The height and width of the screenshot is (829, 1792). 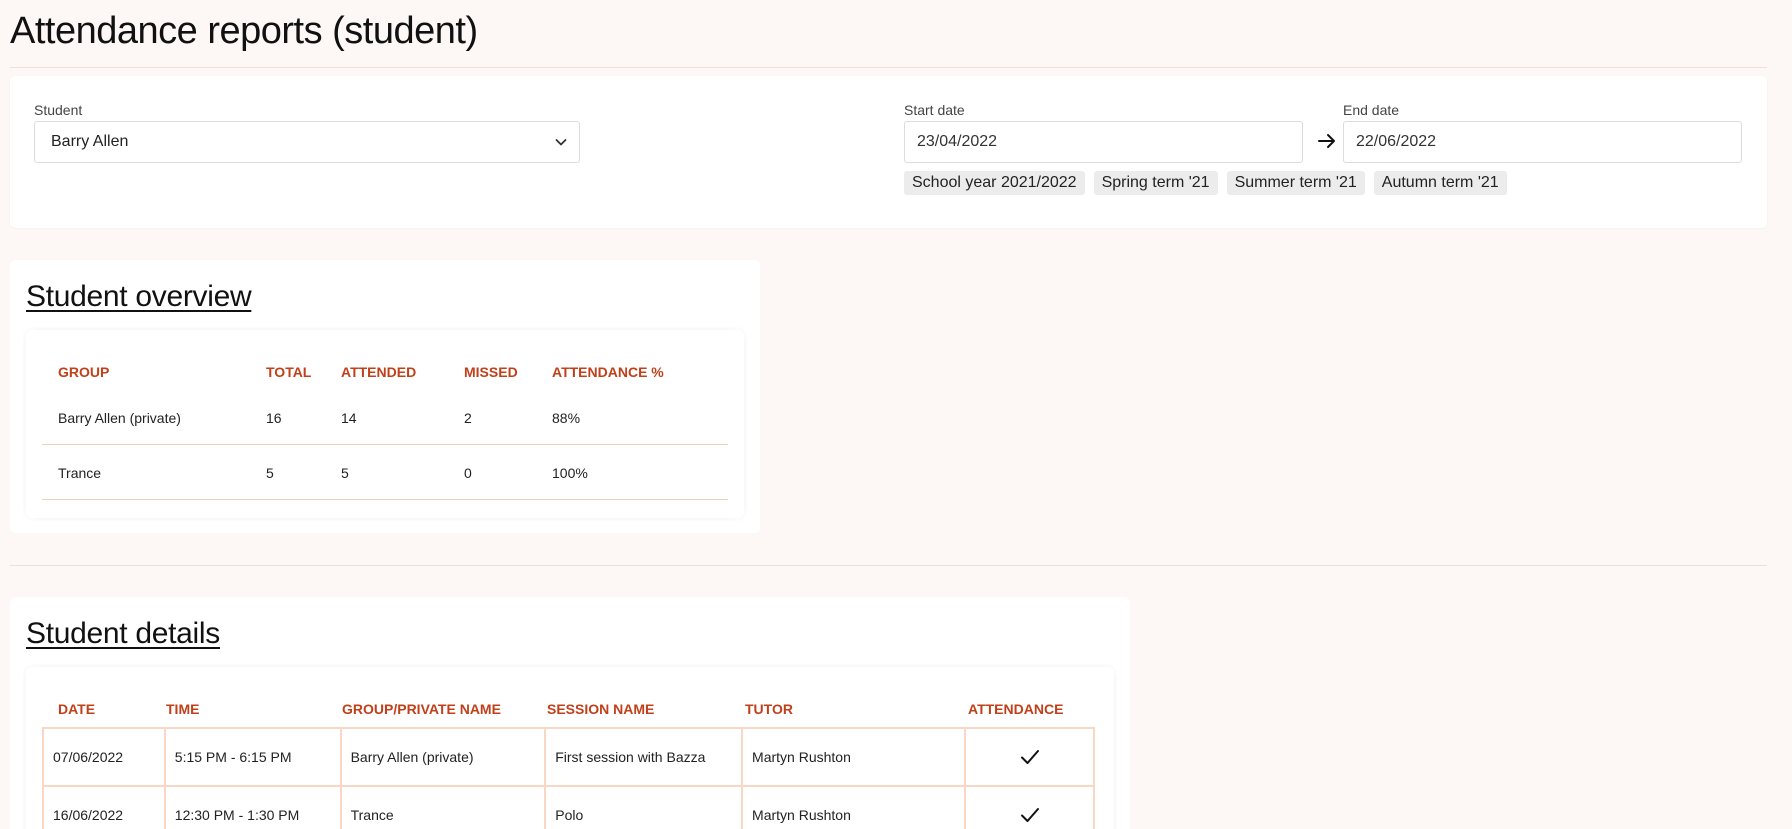 What do you see at coordinates (1542, 142) in the screenshot?
I see `end-date-input: 22/06/2022` at bounding box center [1542, 142].